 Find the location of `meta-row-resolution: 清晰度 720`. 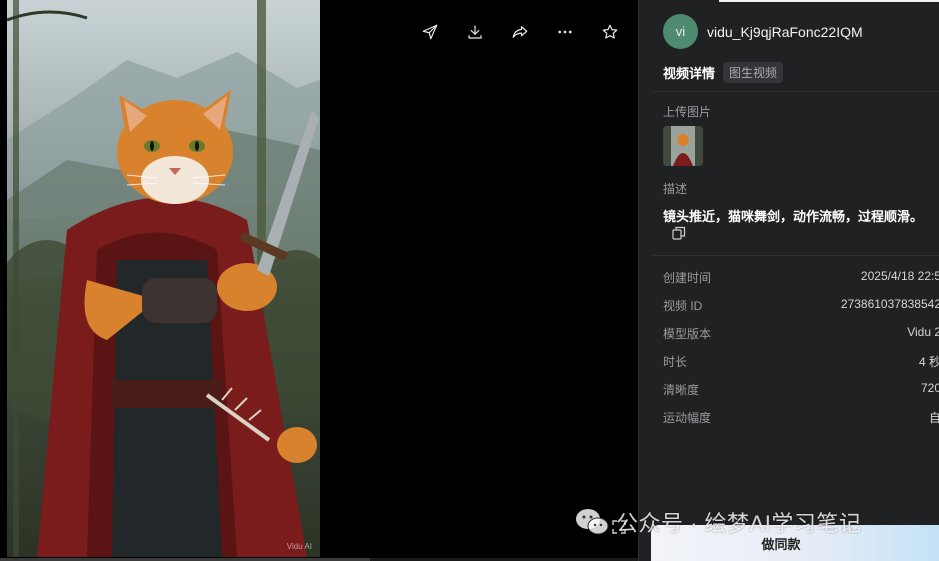

meta-row-resolution: 清晰度 720 is located at coordinates (801, 391).